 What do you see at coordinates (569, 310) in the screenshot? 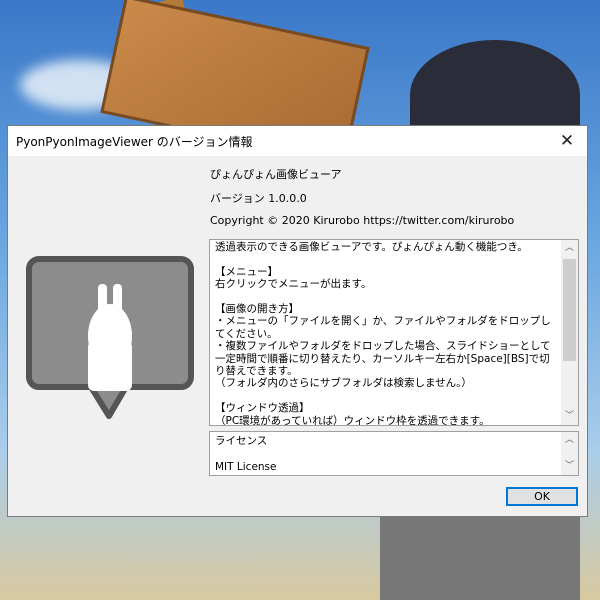
I see `scrollbar-thumb` at bounding box center [569, 310].